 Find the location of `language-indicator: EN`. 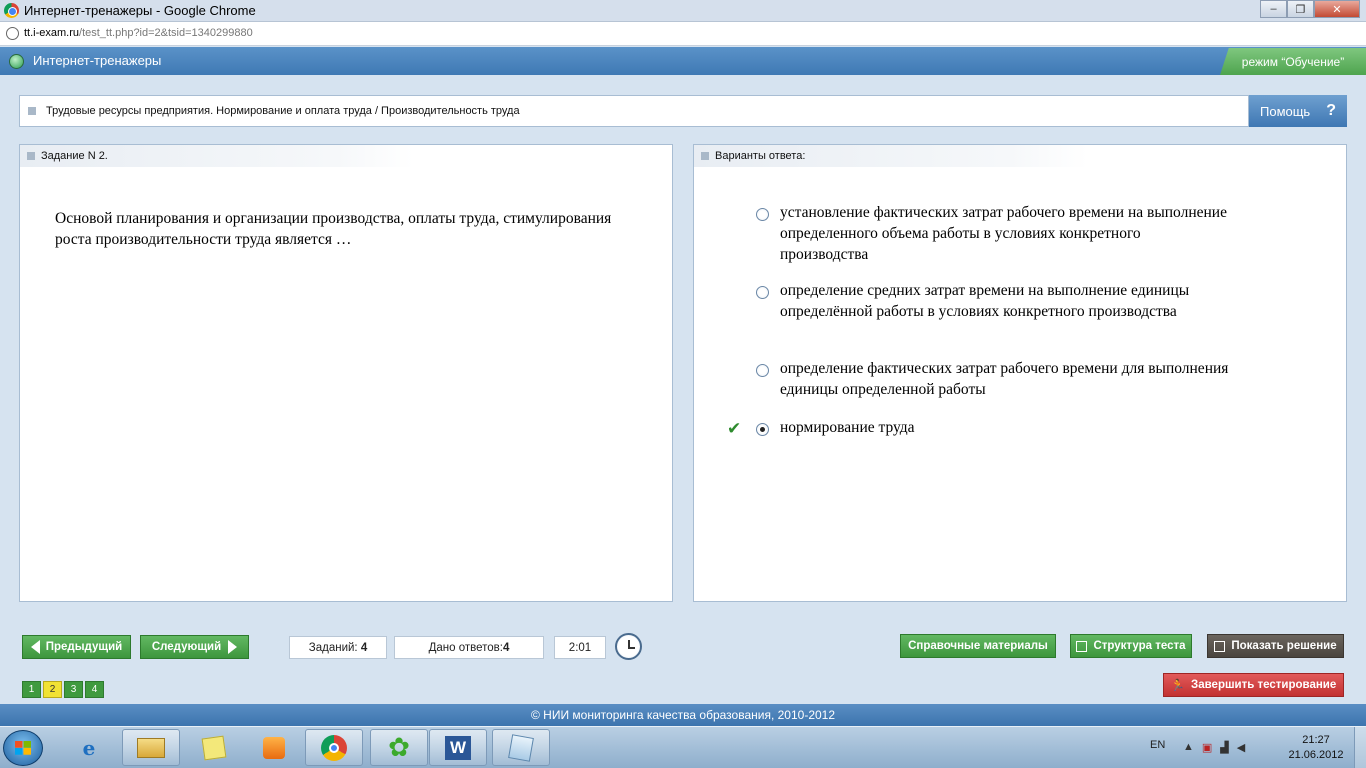

language-indicator: EN is located at coordinates (1157, 745).